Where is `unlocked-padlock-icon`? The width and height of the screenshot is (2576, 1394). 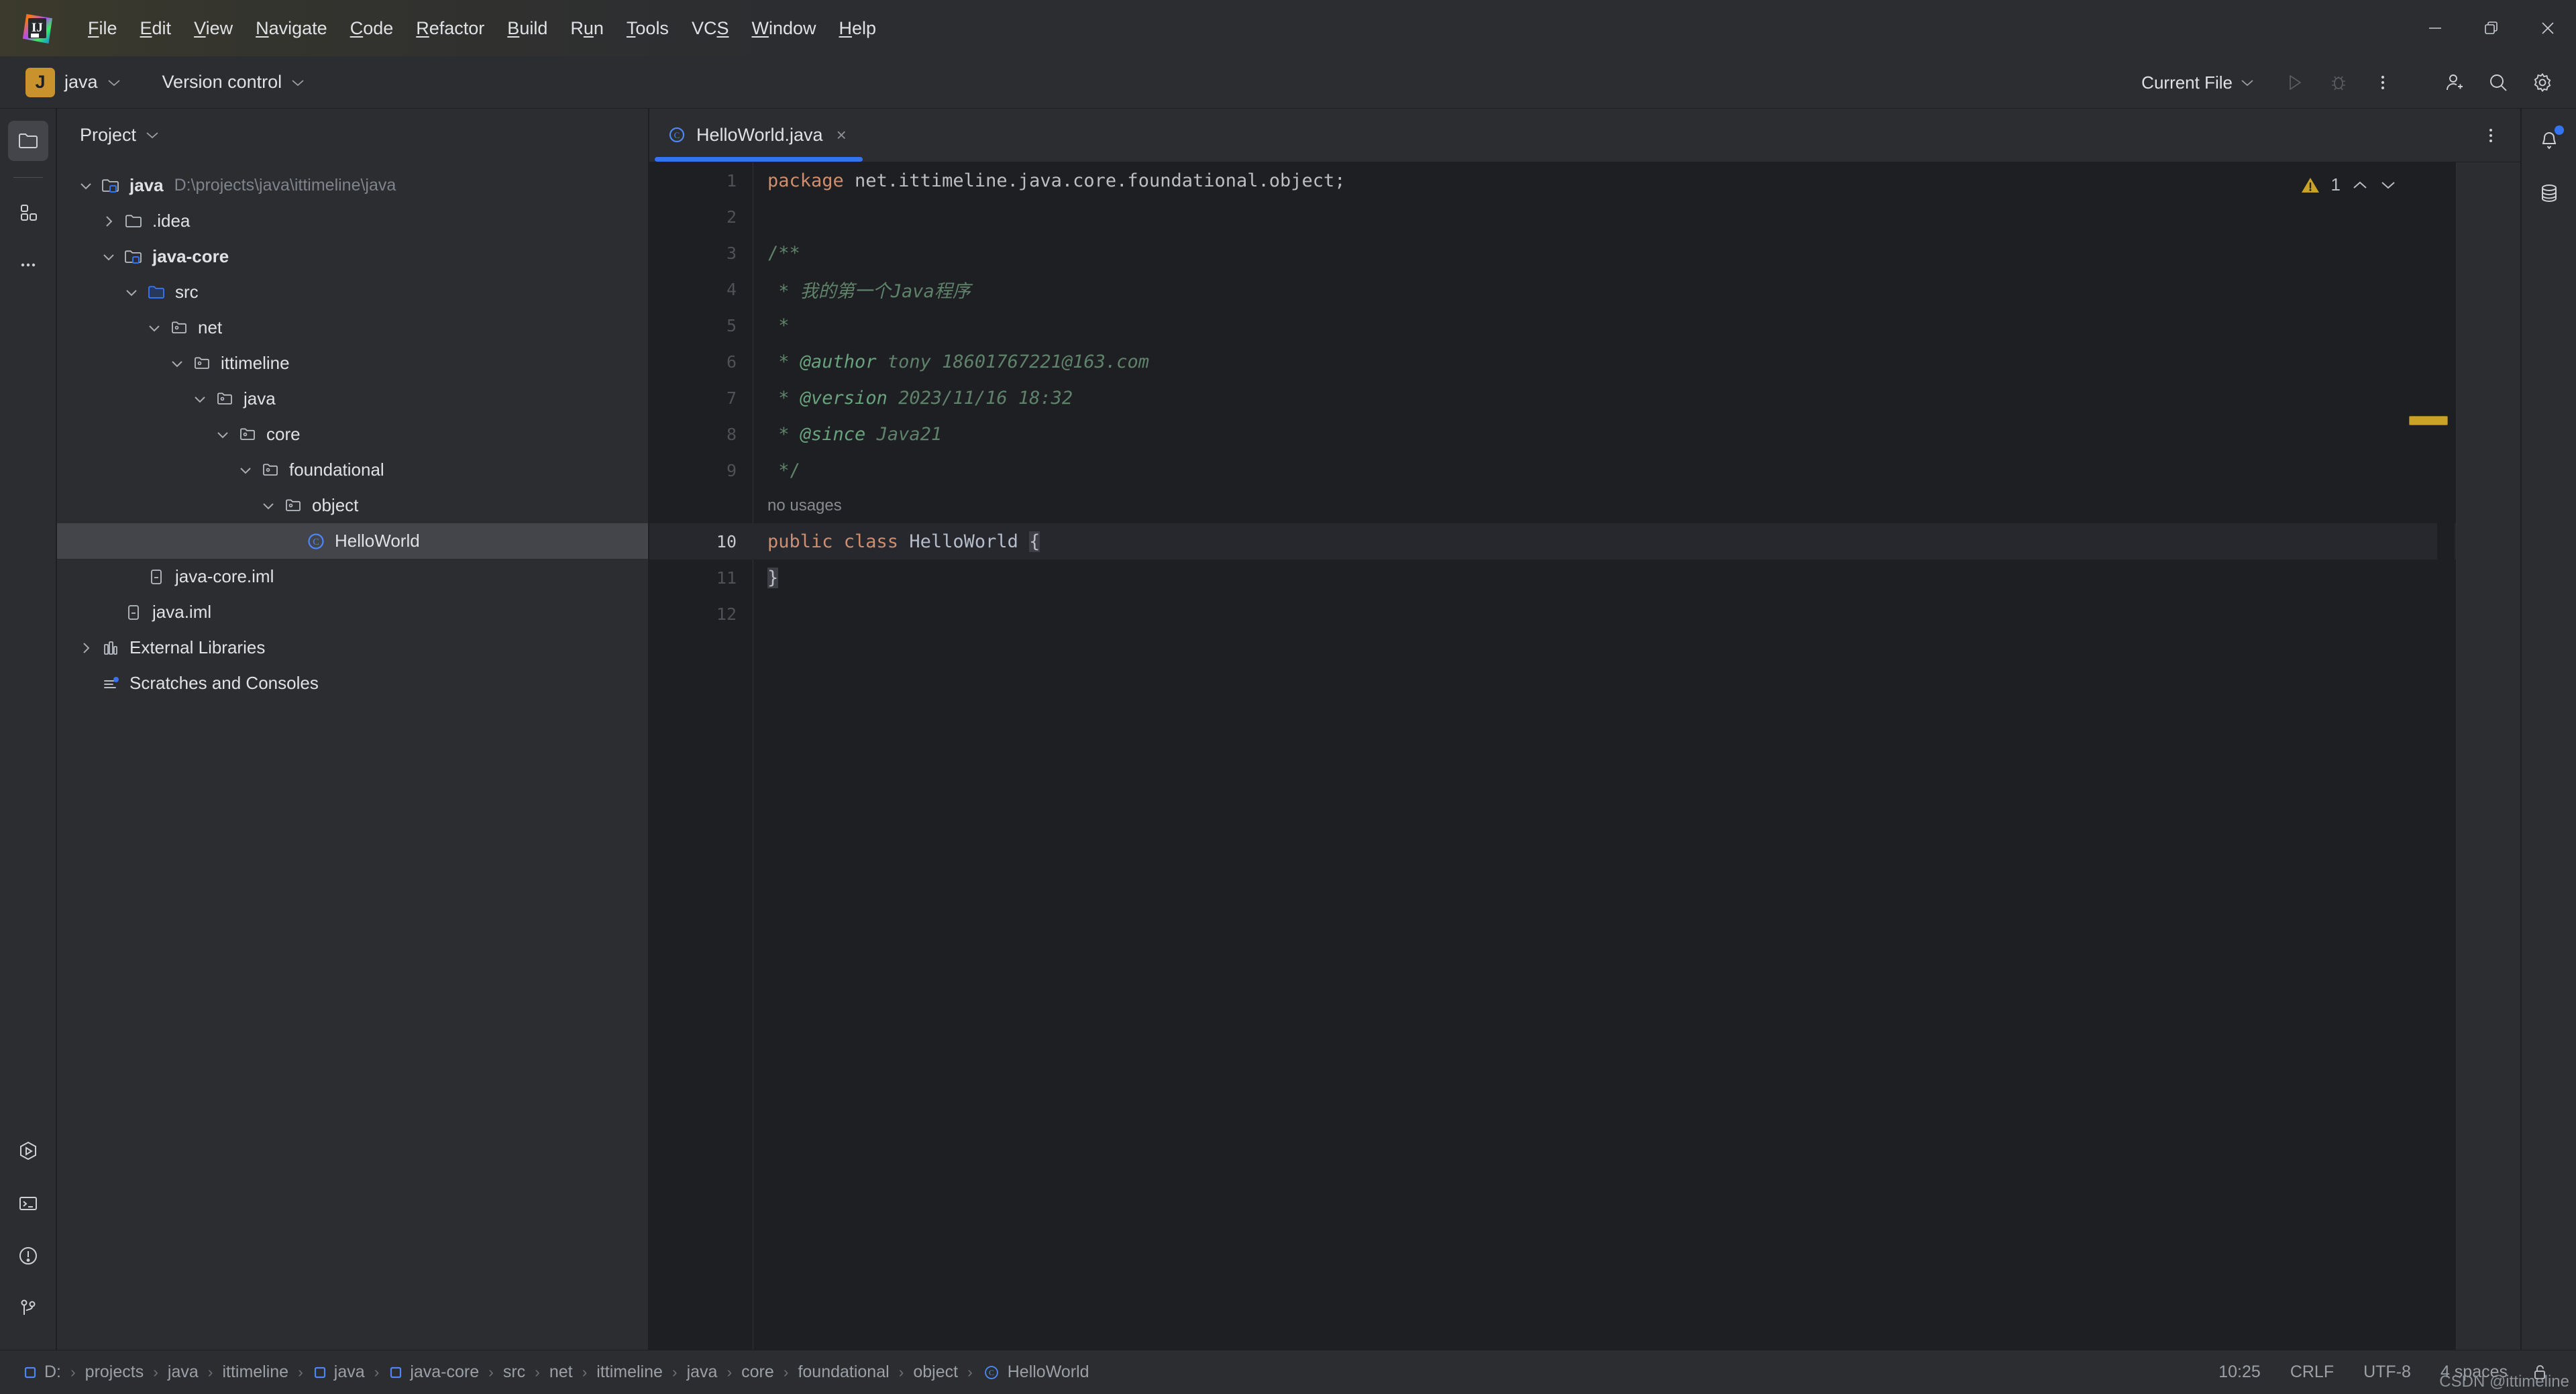
unlocked-padlock-icon is located at coordinates (2539, 1372).